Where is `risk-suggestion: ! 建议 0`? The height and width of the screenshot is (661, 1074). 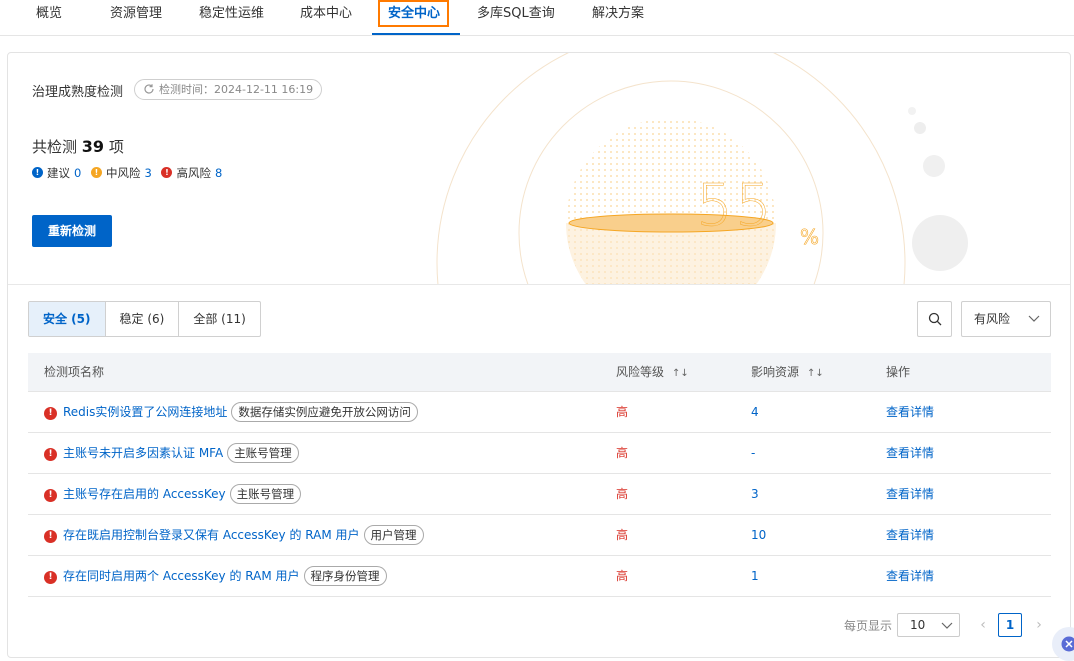
risk-suggestion: ! 建议 0 is located at coordinates (56, 173).